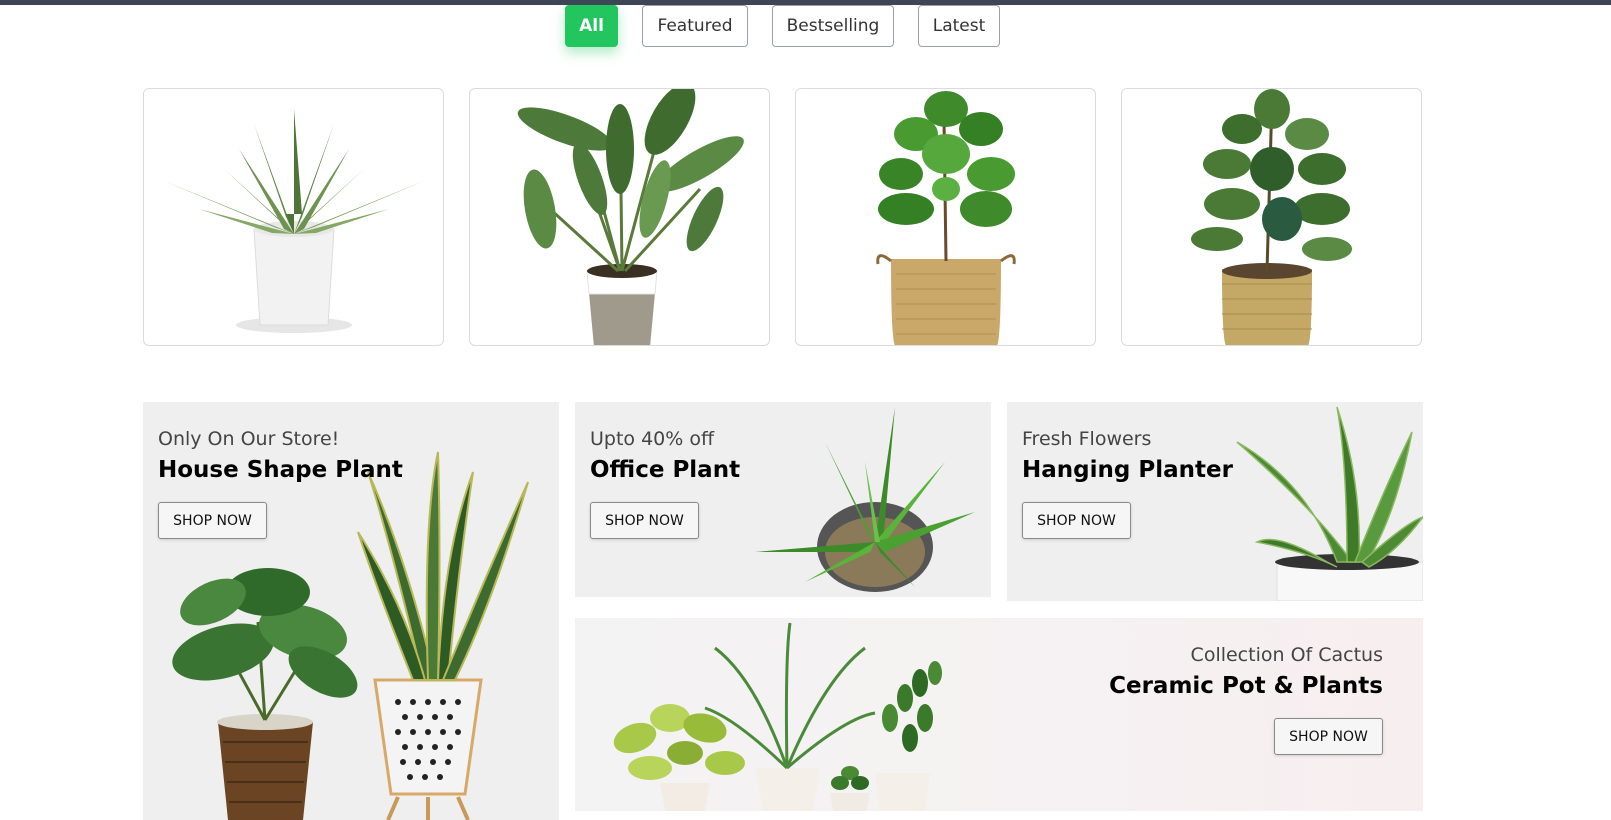  Describe the element at coordinates (249, 439) in the screenshot. I see `banner-subtitle: Only On Our Store!` at that location.